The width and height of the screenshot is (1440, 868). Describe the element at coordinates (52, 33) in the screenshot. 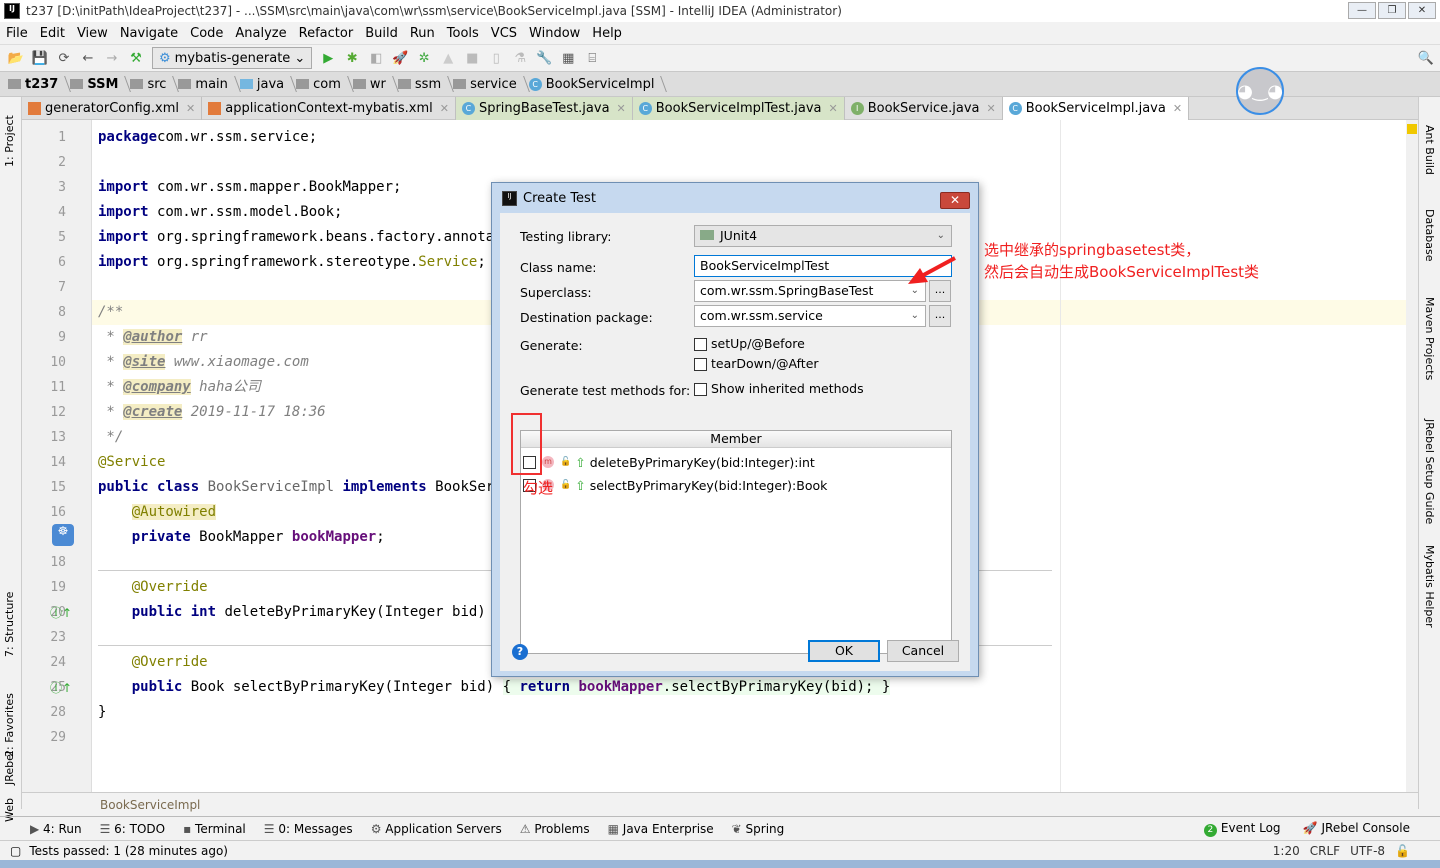

I see `menu-edit: Edit` at that location.